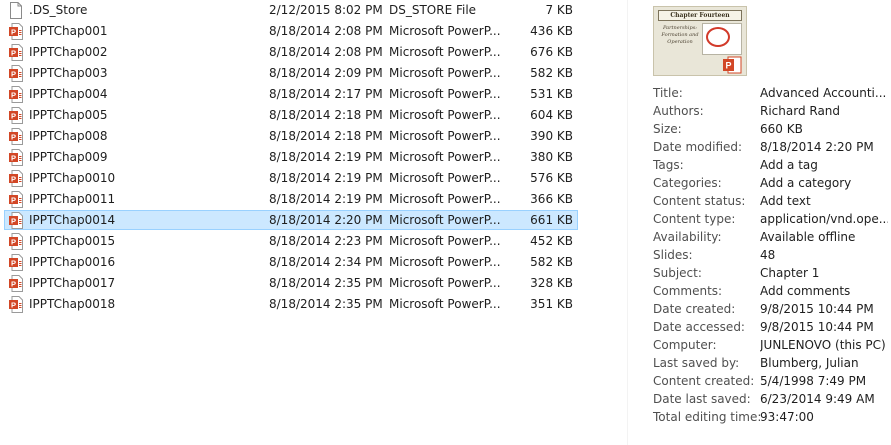 Image resolution: width=891 pixels, height=445 pixels. Describe the element at coordinates (824, 201) in the screenshot. I see `property-value: Add text` at that location.